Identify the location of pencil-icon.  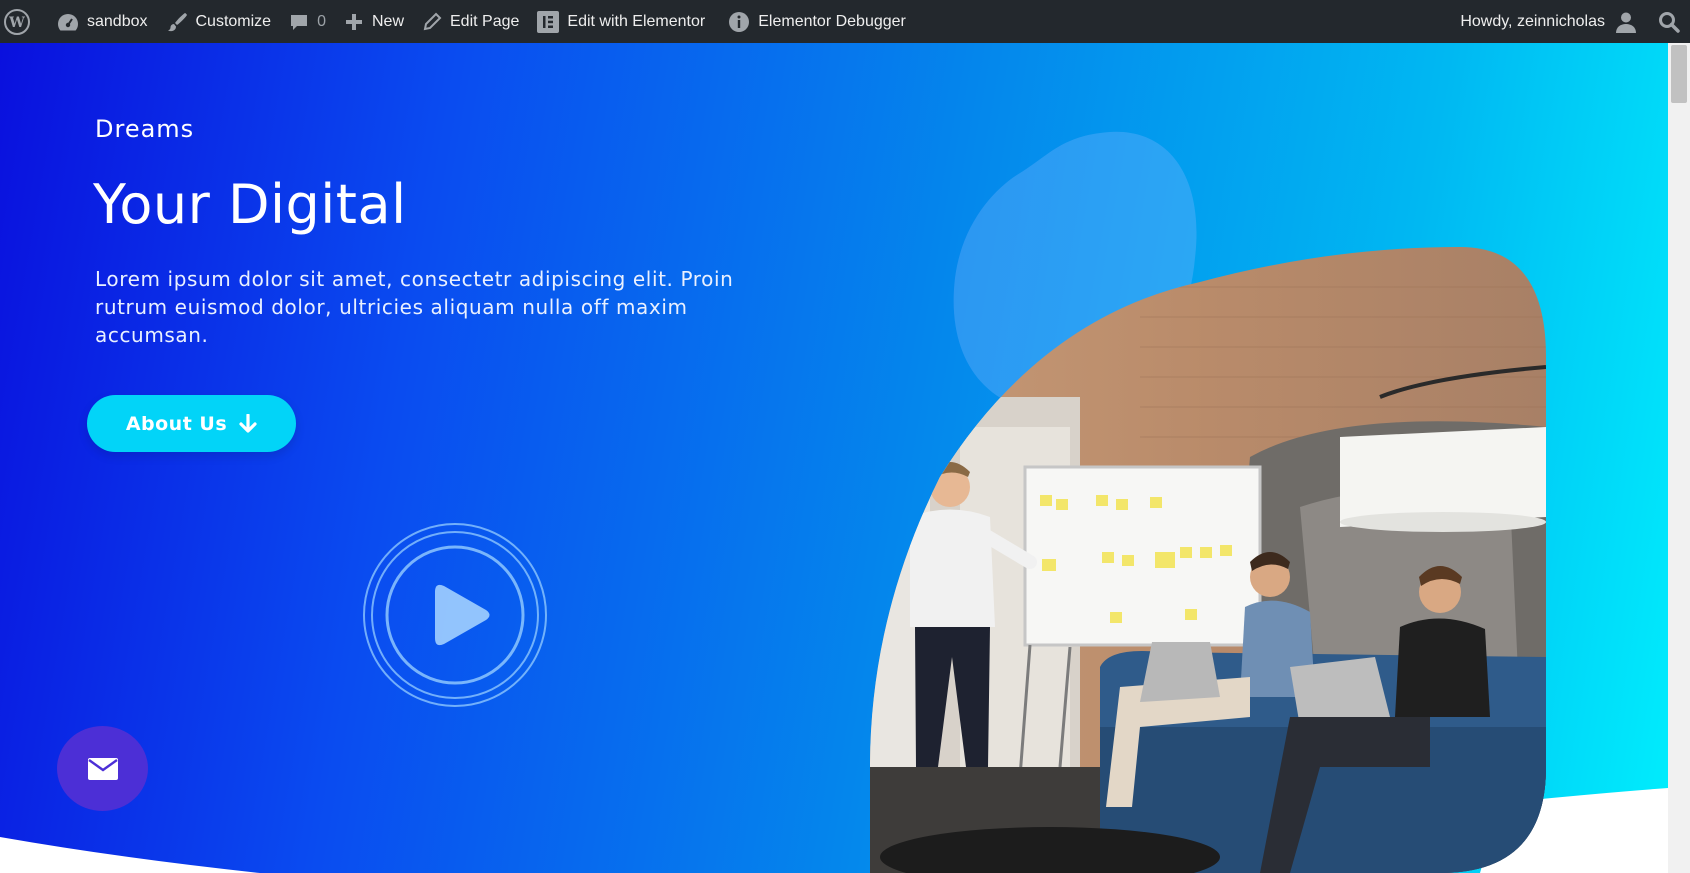
(432, 21).